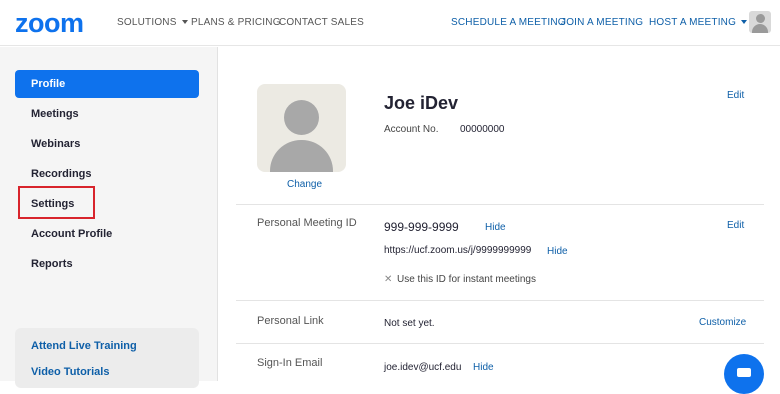 This screenshot has width=780, height=394. What do you see at coordinates (760, 28) in the screenshot?
I see `avatar-body-shape` at bounding box center [760, 28].